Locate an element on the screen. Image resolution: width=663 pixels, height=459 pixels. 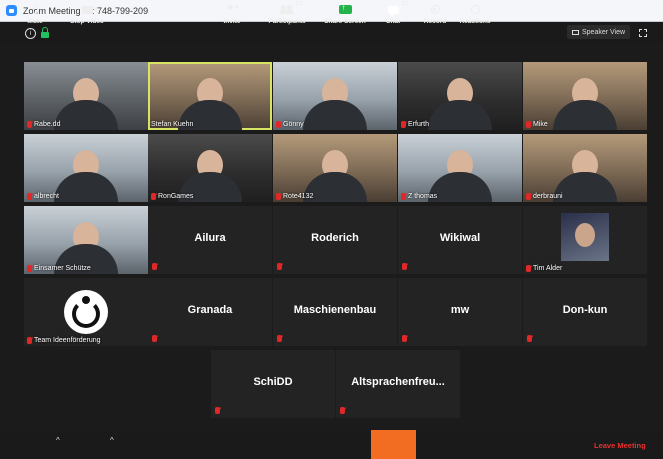
invite-label: Invite is located at coordinates (232, 21).